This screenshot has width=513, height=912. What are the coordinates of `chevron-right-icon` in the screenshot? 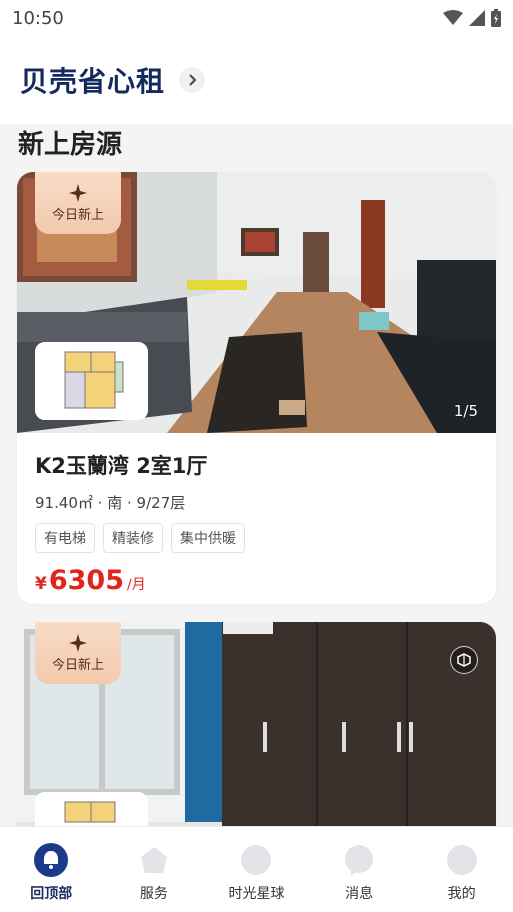 It's located at (193, 80).